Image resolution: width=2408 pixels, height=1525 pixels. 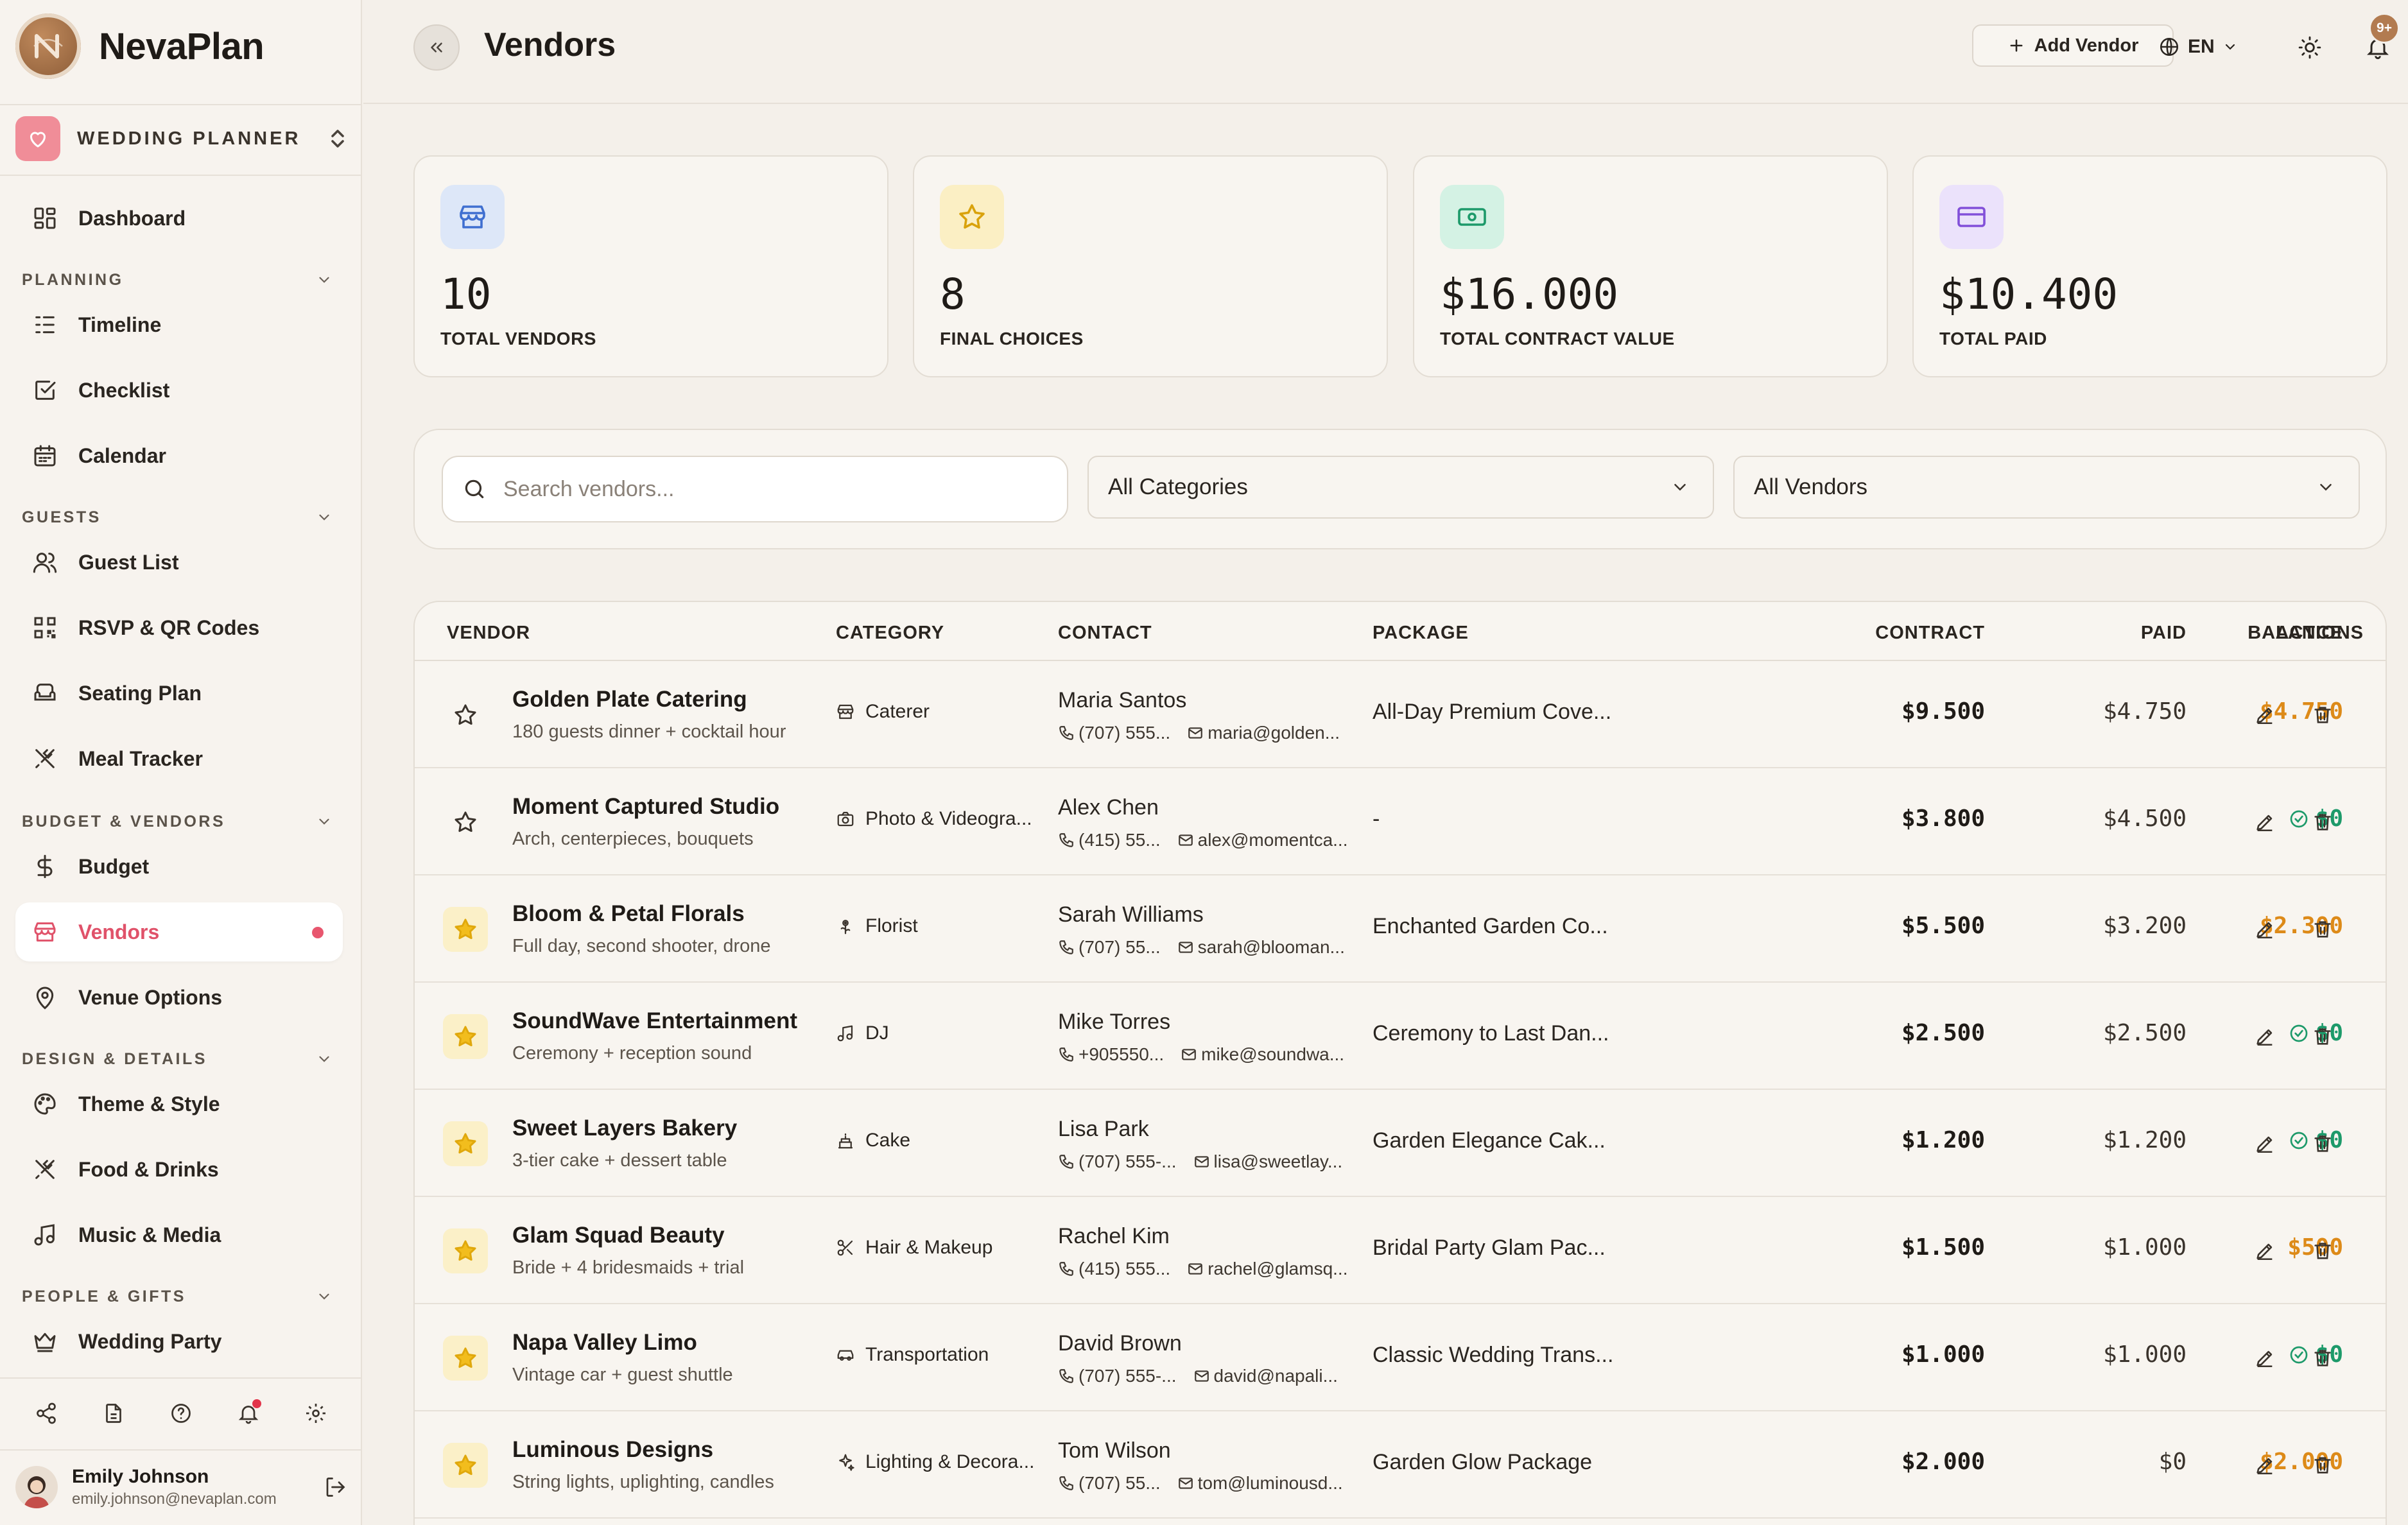 I want to click on sidebar-item-timeline: Timeline, so click(x=179, y=325).